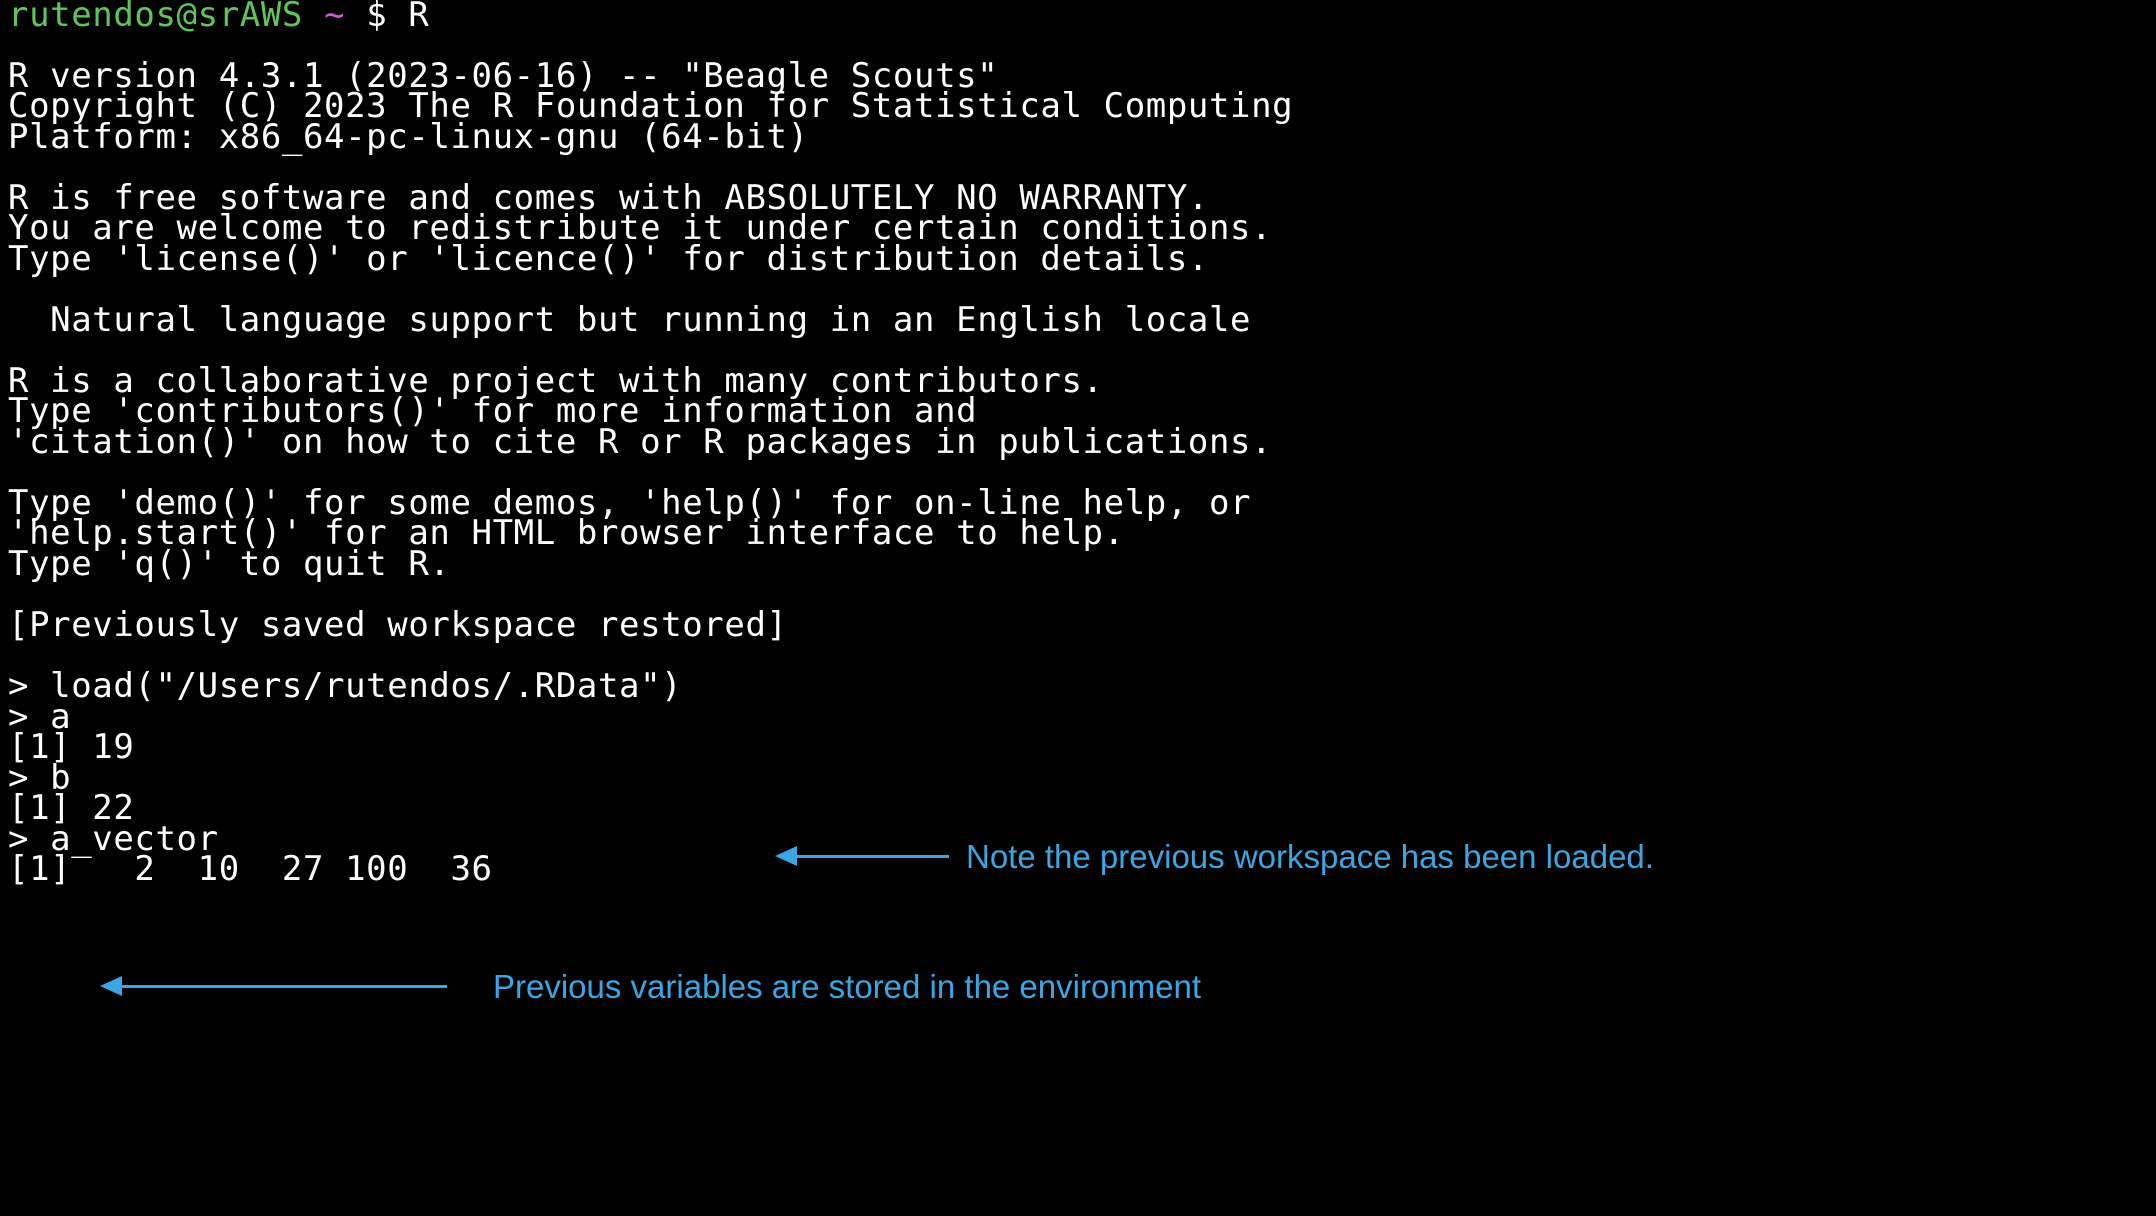 This screenshot has width=2156, height=1216. Describe the element at coordinates (155, 17) in the screenshot. I see `user-host: rutendos@srAWS` at that location.